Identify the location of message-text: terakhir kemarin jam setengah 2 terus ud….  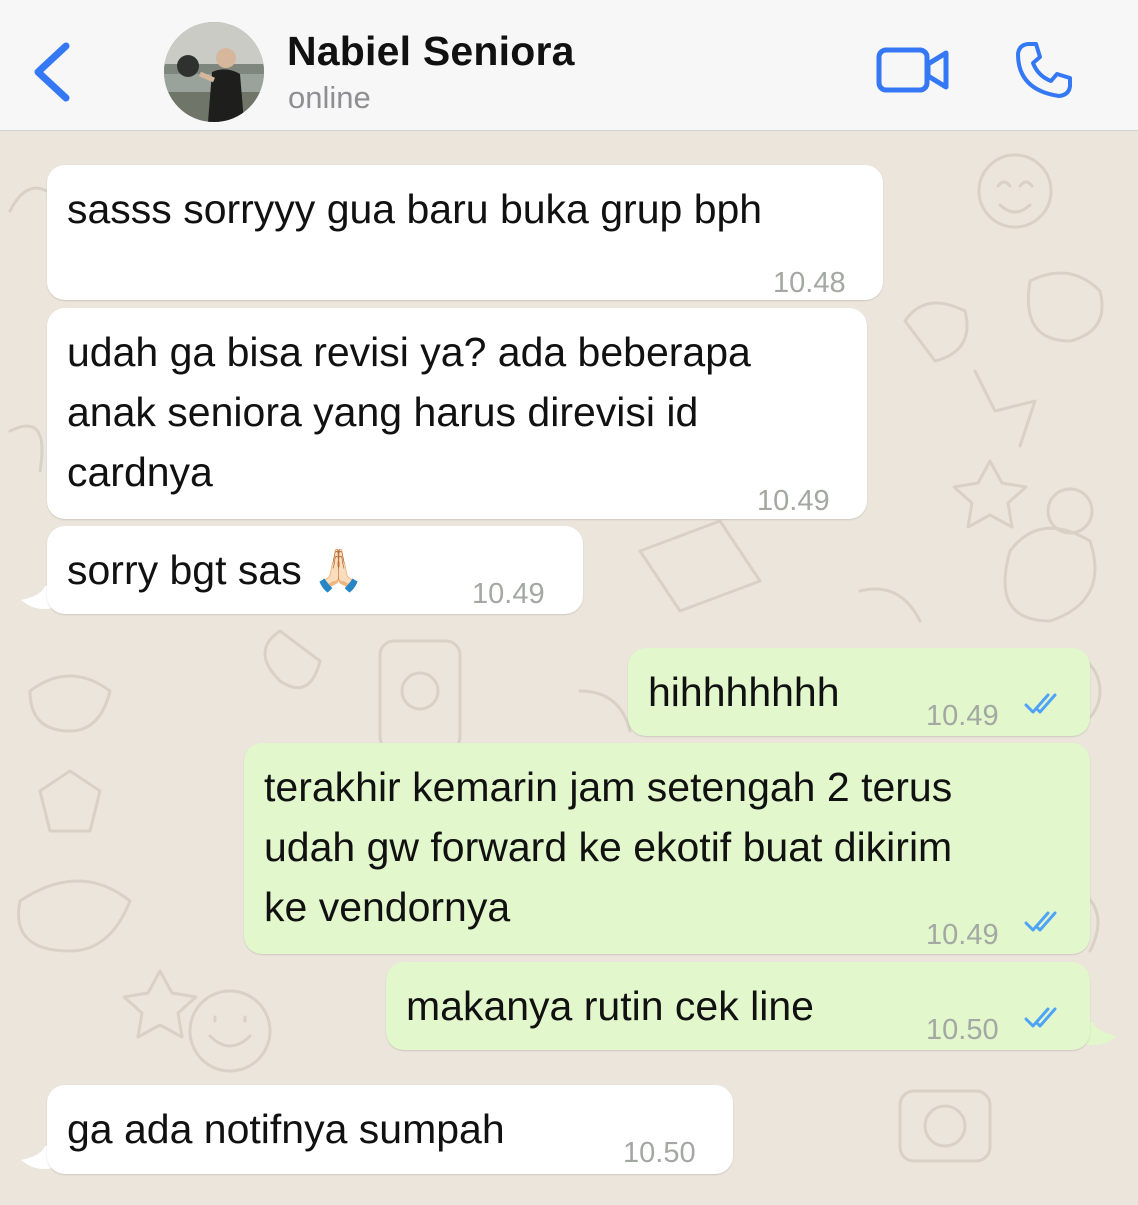
(608, 847).